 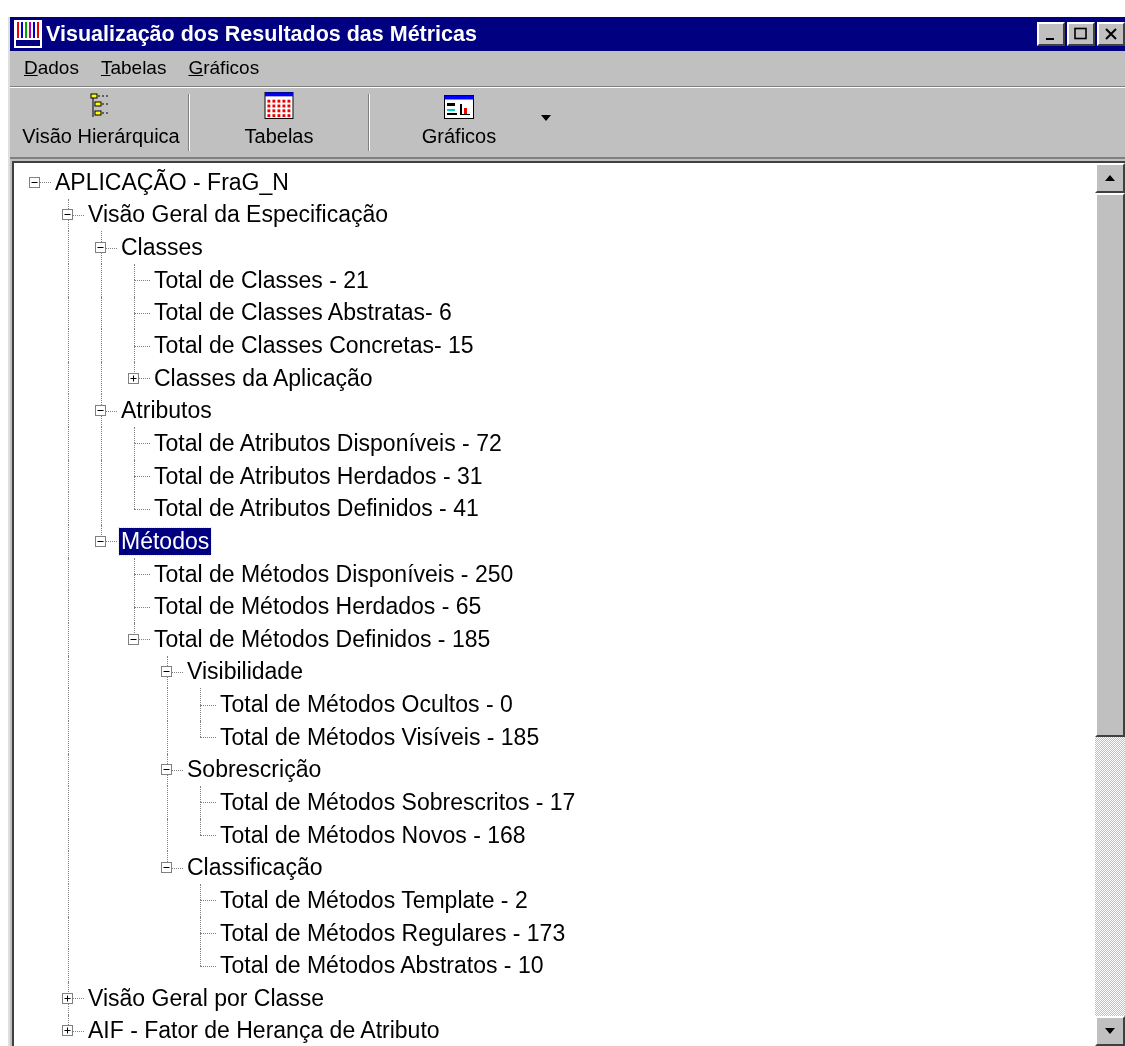 What do you see at coordinates (374, 900) in the screenshot?
I see `tree-item: Total de Métodos Template - 2` at bounding box center [374, 900].